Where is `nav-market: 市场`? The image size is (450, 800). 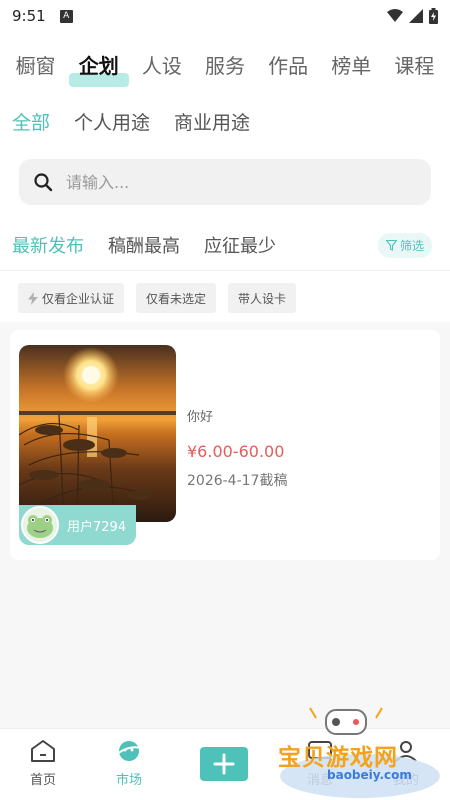 nav-market: 市场 is located at coordinates (129, 763).